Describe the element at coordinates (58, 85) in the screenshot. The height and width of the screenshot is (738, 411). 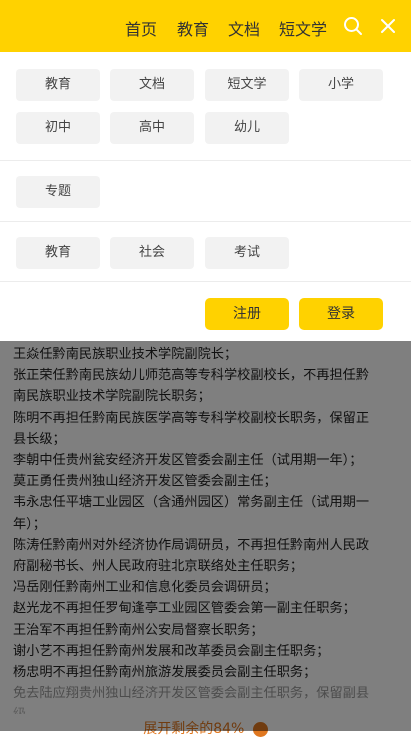
I see `chip-education: 教育` at that location.